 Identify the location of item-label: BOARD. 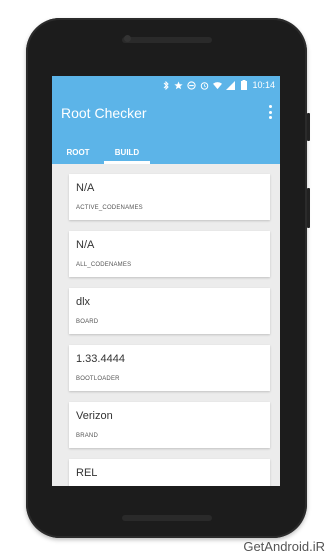
(87, 322).